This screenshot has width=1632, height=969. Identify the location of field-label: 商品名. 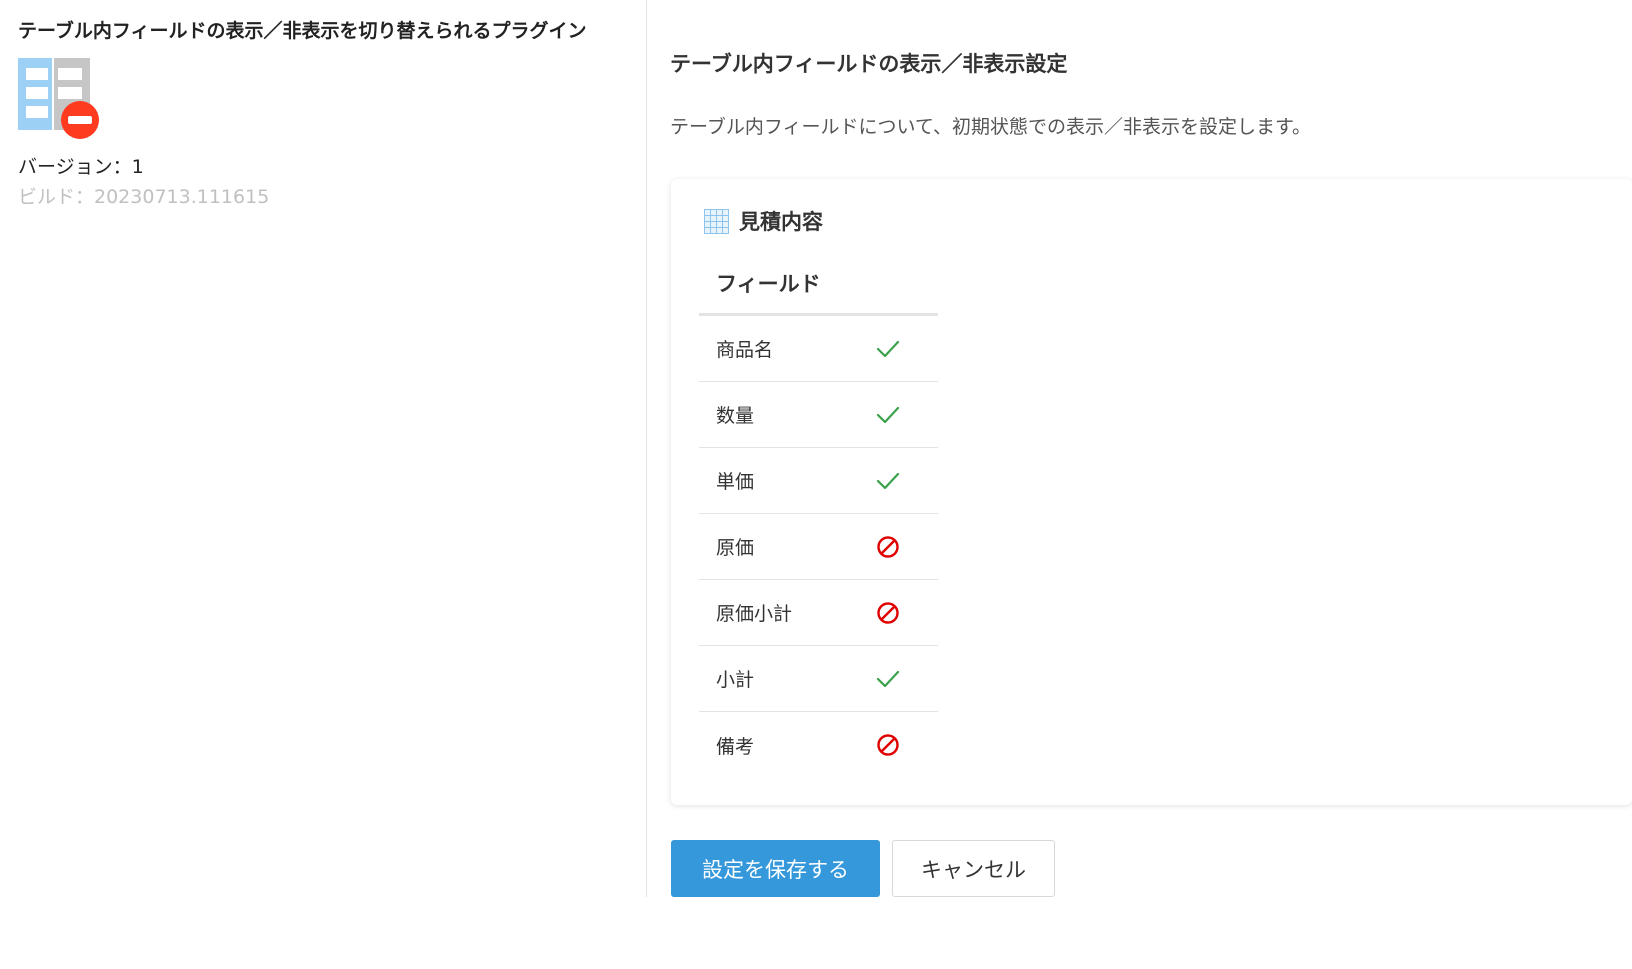
(745, 350).